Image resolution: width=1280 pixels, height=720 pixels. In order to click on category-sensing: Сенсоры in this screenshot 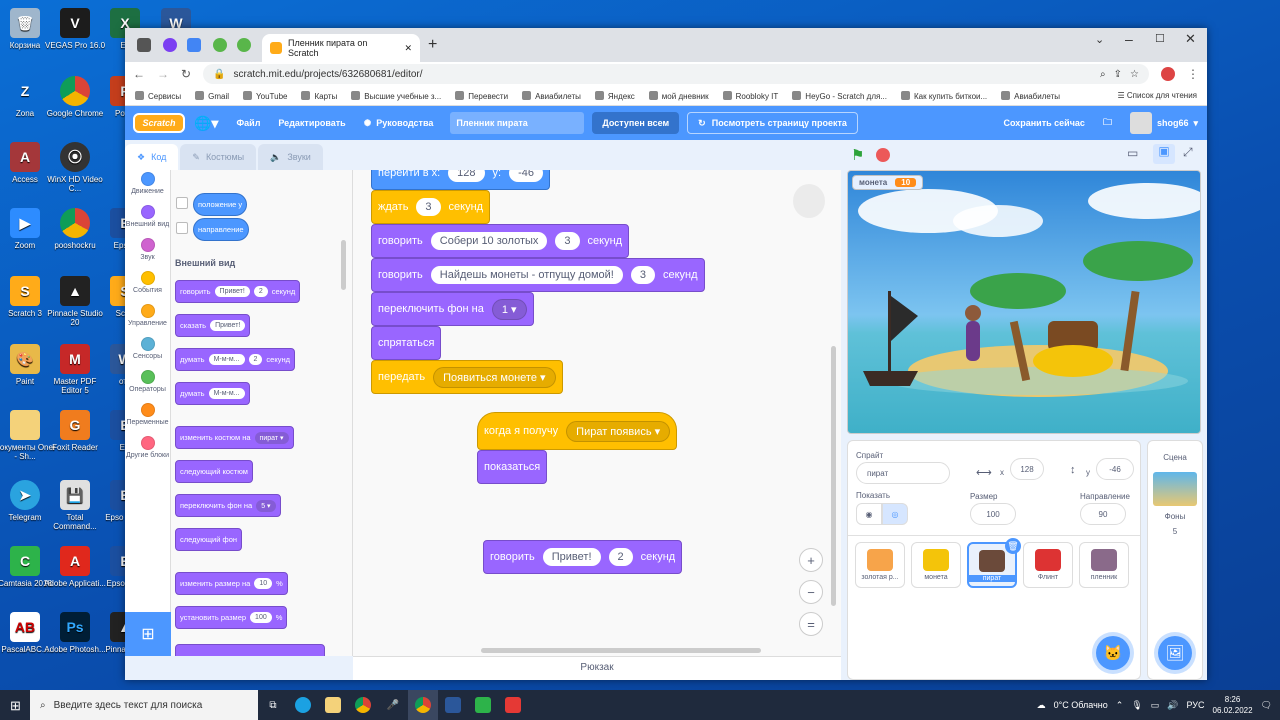, I will do `click(147, 351)`.